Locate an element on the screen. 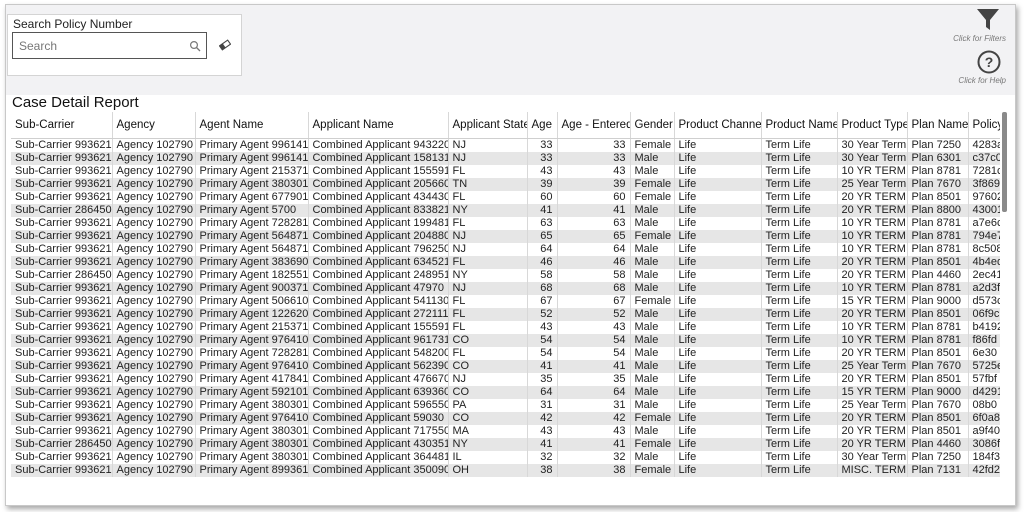 The image size is (1024, 512). table-cell: CO is located at coordinates (488, 418).